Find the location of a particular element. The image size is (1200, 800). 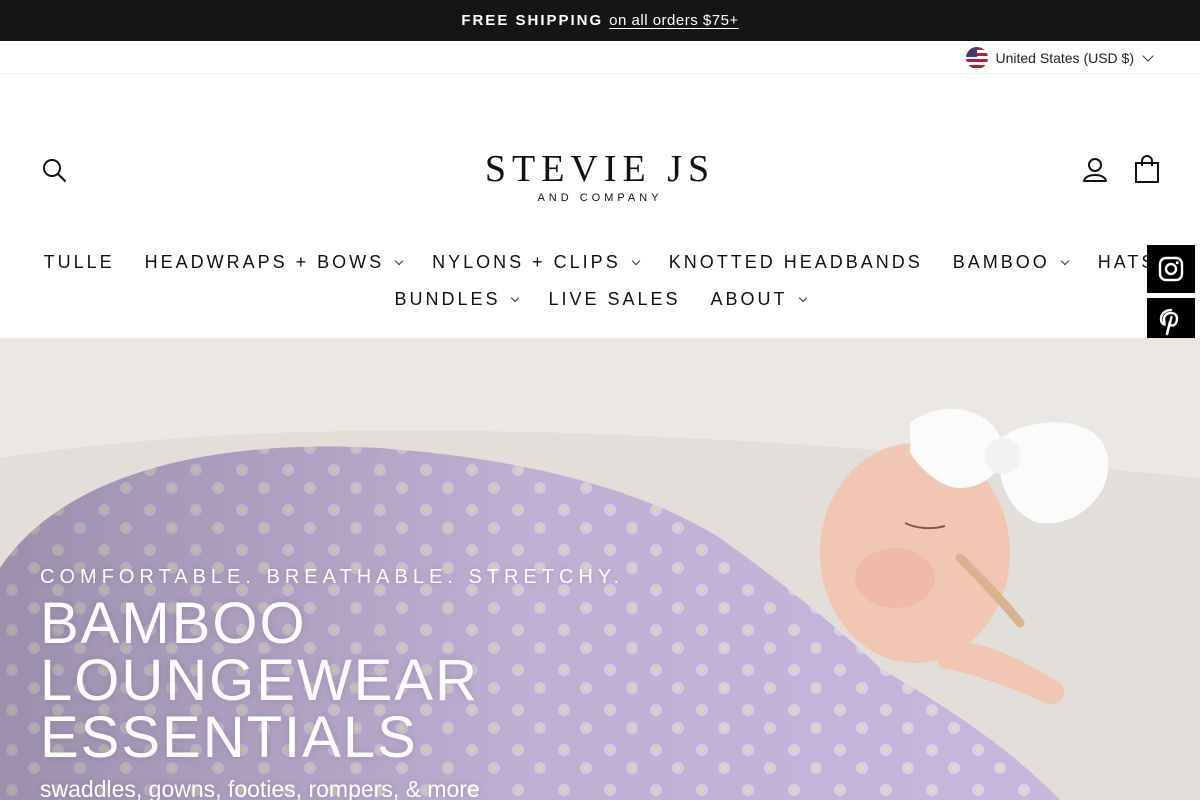

logo: STEVIE JS AND COMPANY is located at coordinates (600, 178).